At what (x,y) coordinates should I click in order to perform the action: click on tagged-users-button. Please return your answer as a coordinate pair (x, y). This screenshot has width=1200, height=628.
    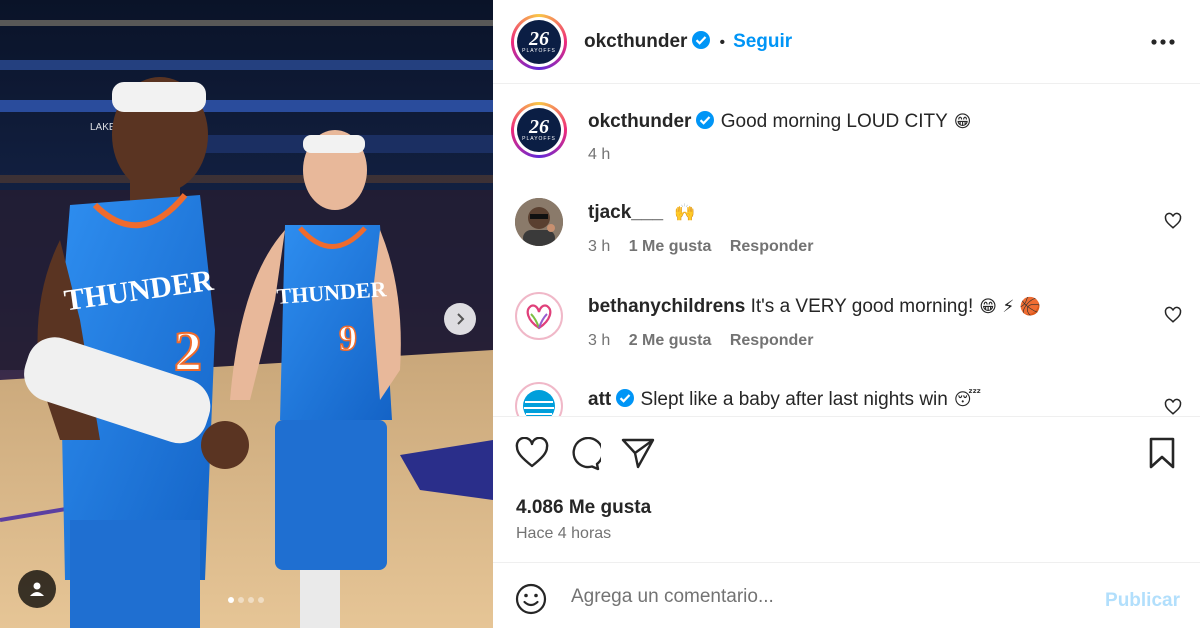
    Looking at the image, I should click on (37, 589).